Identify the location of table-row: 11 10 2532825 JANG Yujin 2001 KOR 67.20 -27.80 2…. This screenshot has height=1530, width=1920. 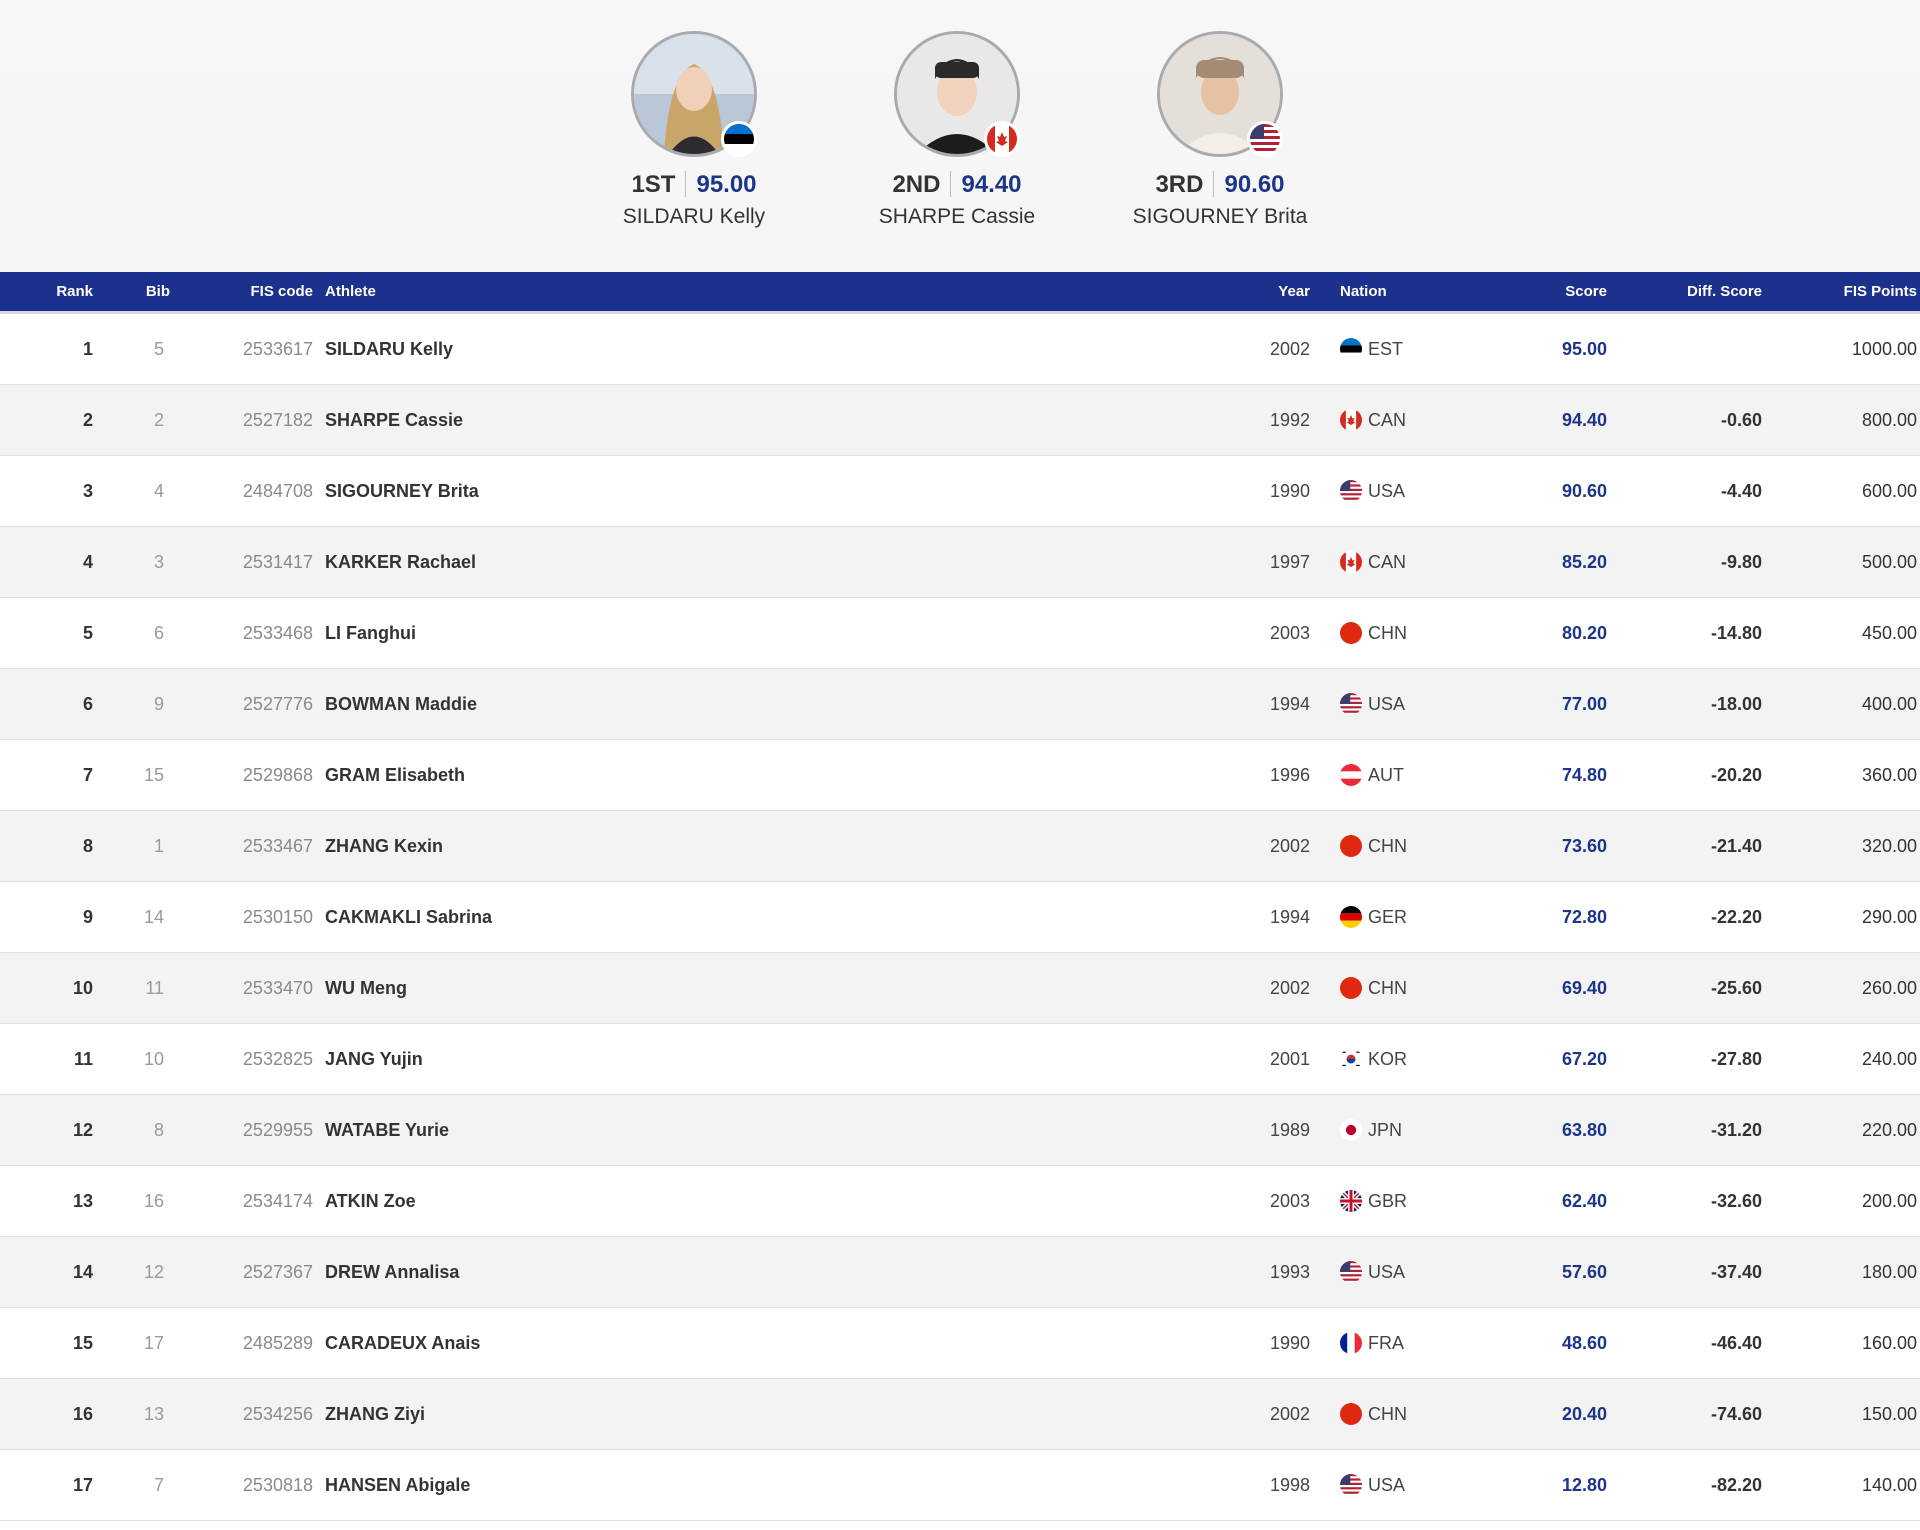
(960, 1059).